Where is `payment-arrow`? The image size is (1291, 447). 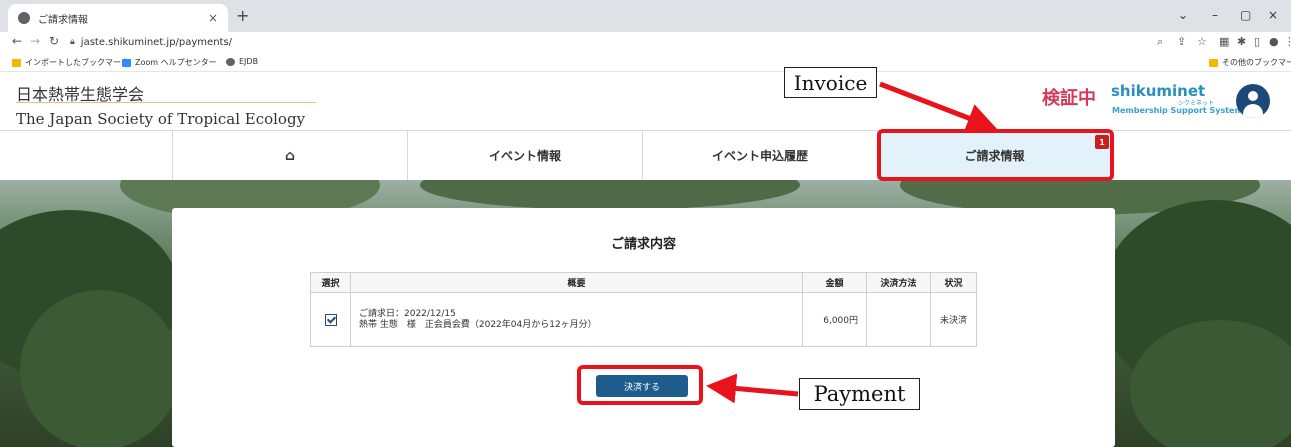
payment-arrow is located at coordinates (752, 388).